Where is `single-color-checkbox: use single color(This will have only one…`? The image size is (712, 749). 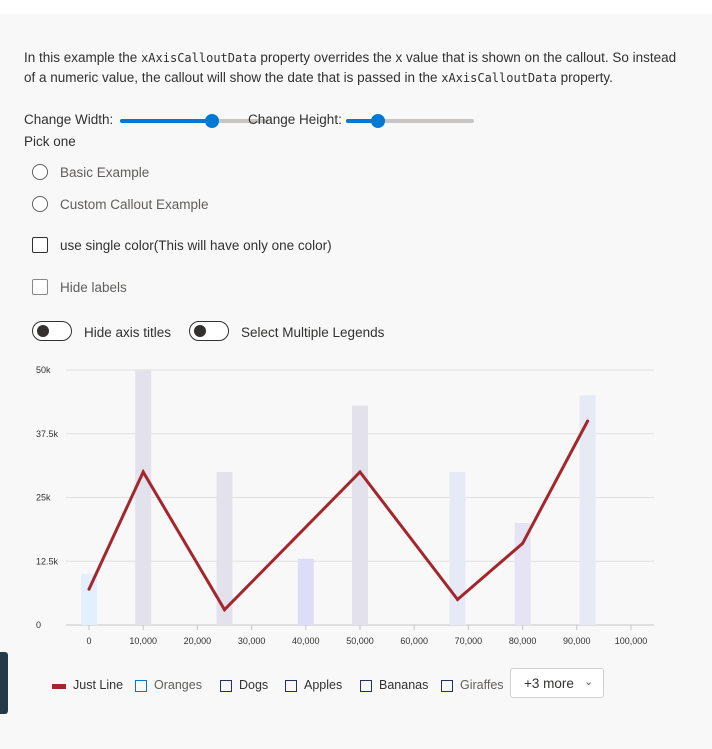 single-color-checkbox: use single color(This will have only one… is located at coordinates (182, 246).